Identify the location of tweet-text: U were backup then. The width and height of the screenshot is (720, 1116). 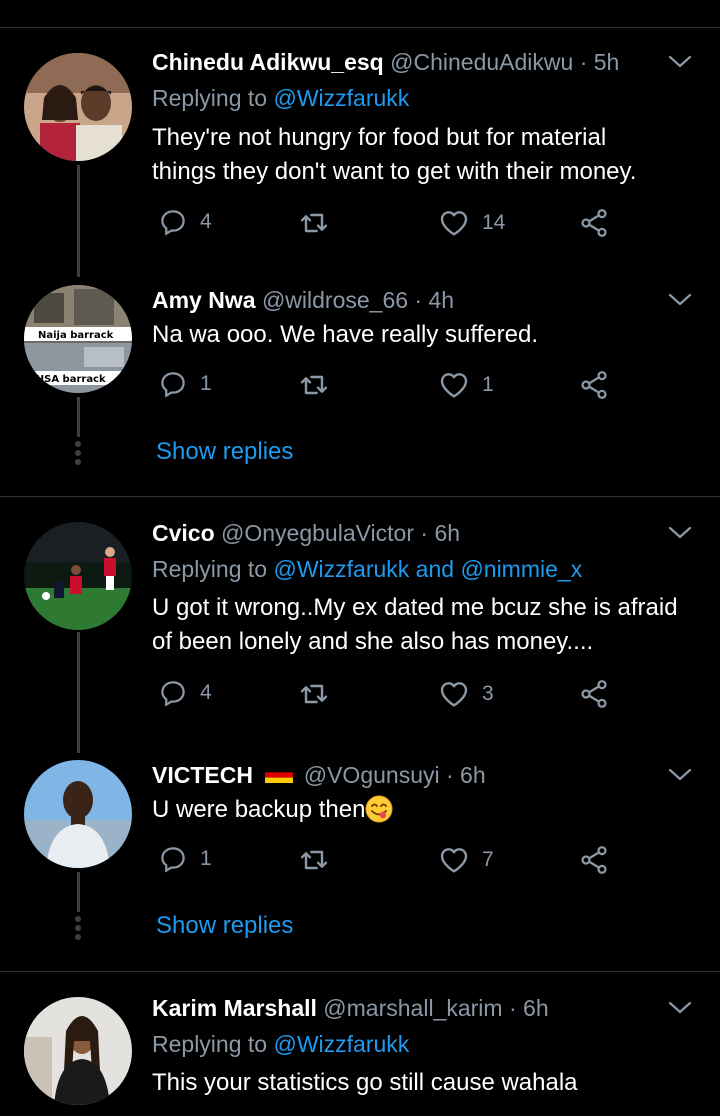
(432, 810).